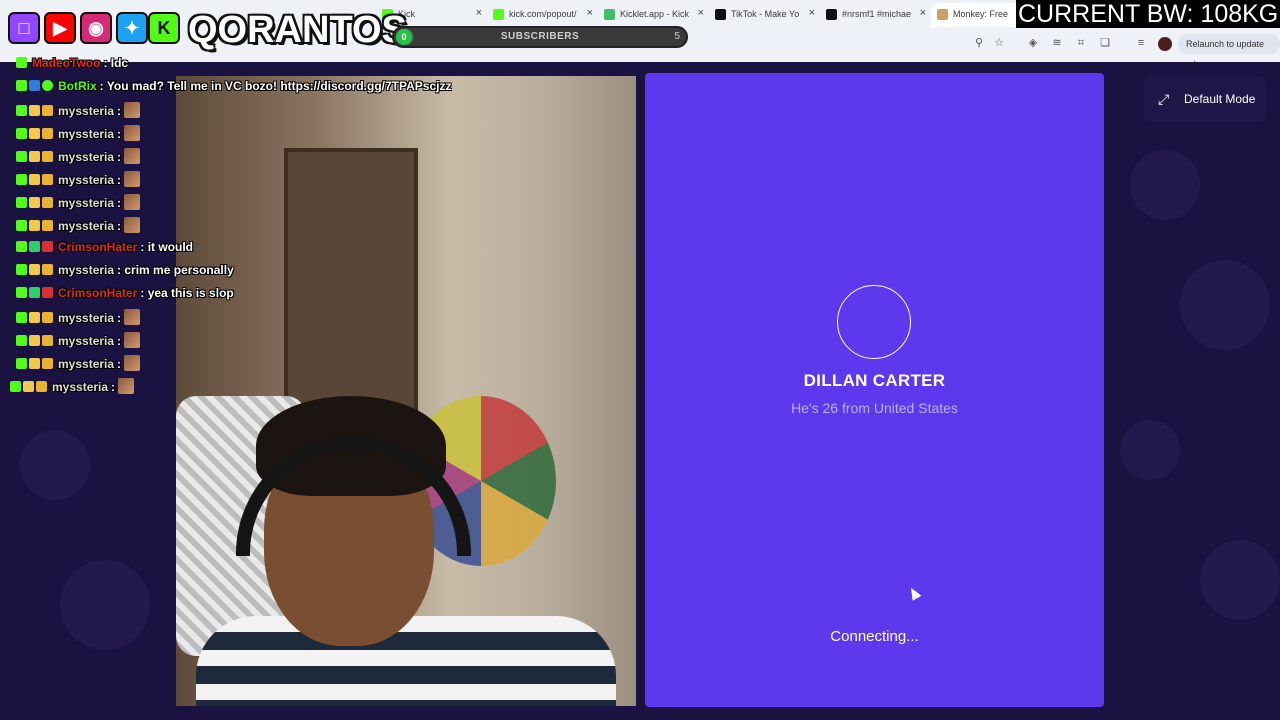 Image resolution: width=1280 pixels, height=720 pixels. What do you see at coordinates (1165, 44) in the screenshot?
I see `profile-avatar` at bounding box center [1165, 44].